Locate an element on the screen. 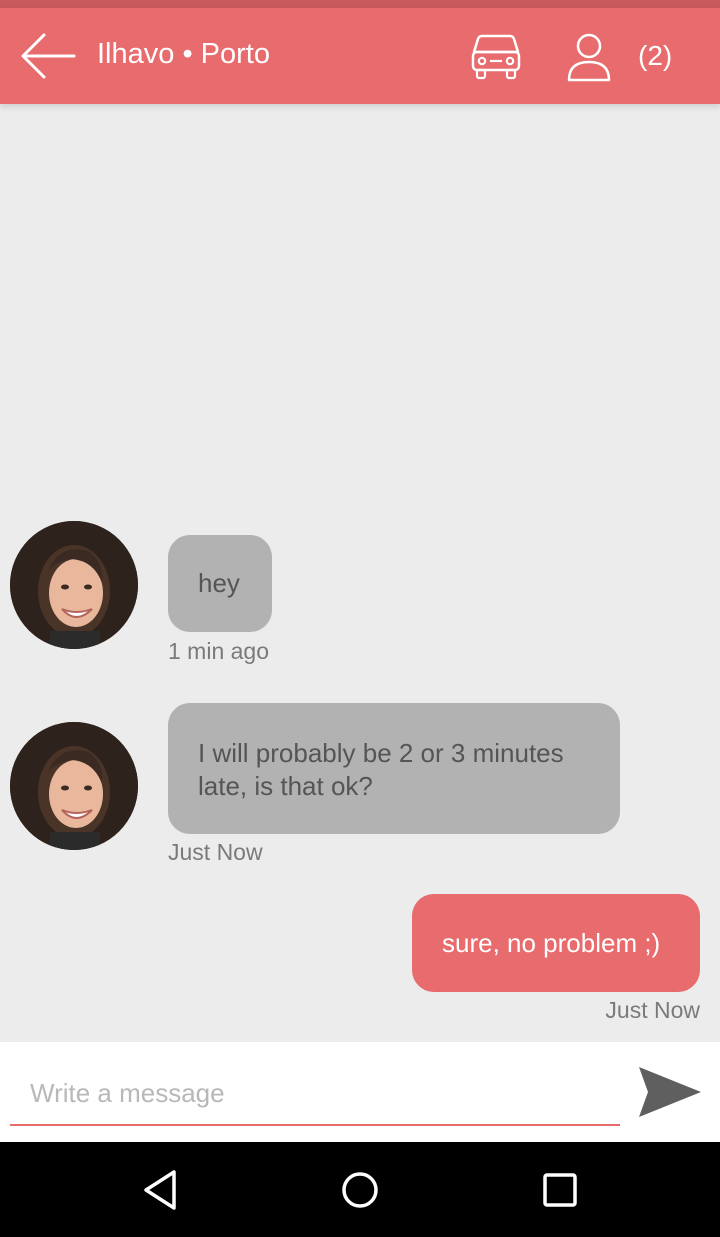  system-navigation-bar is located at coordinates (360, 1189).